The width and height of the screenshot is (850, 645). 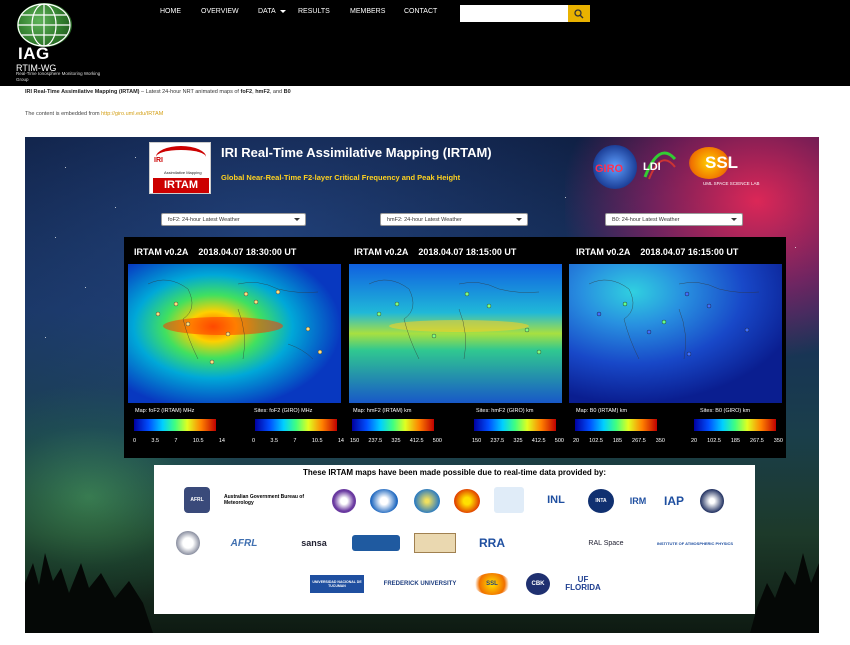 I want to click on map-b0, so click(x=675, y=333).